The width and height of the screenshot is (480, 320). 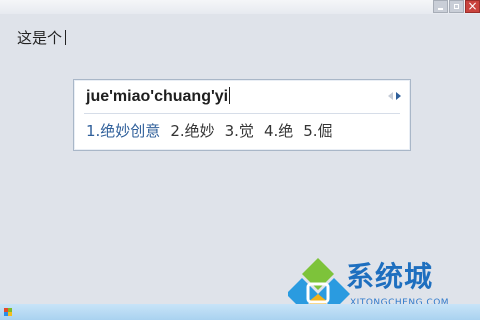 I want to click on typed-text-content: 这是个, so click(x=40, y=38).